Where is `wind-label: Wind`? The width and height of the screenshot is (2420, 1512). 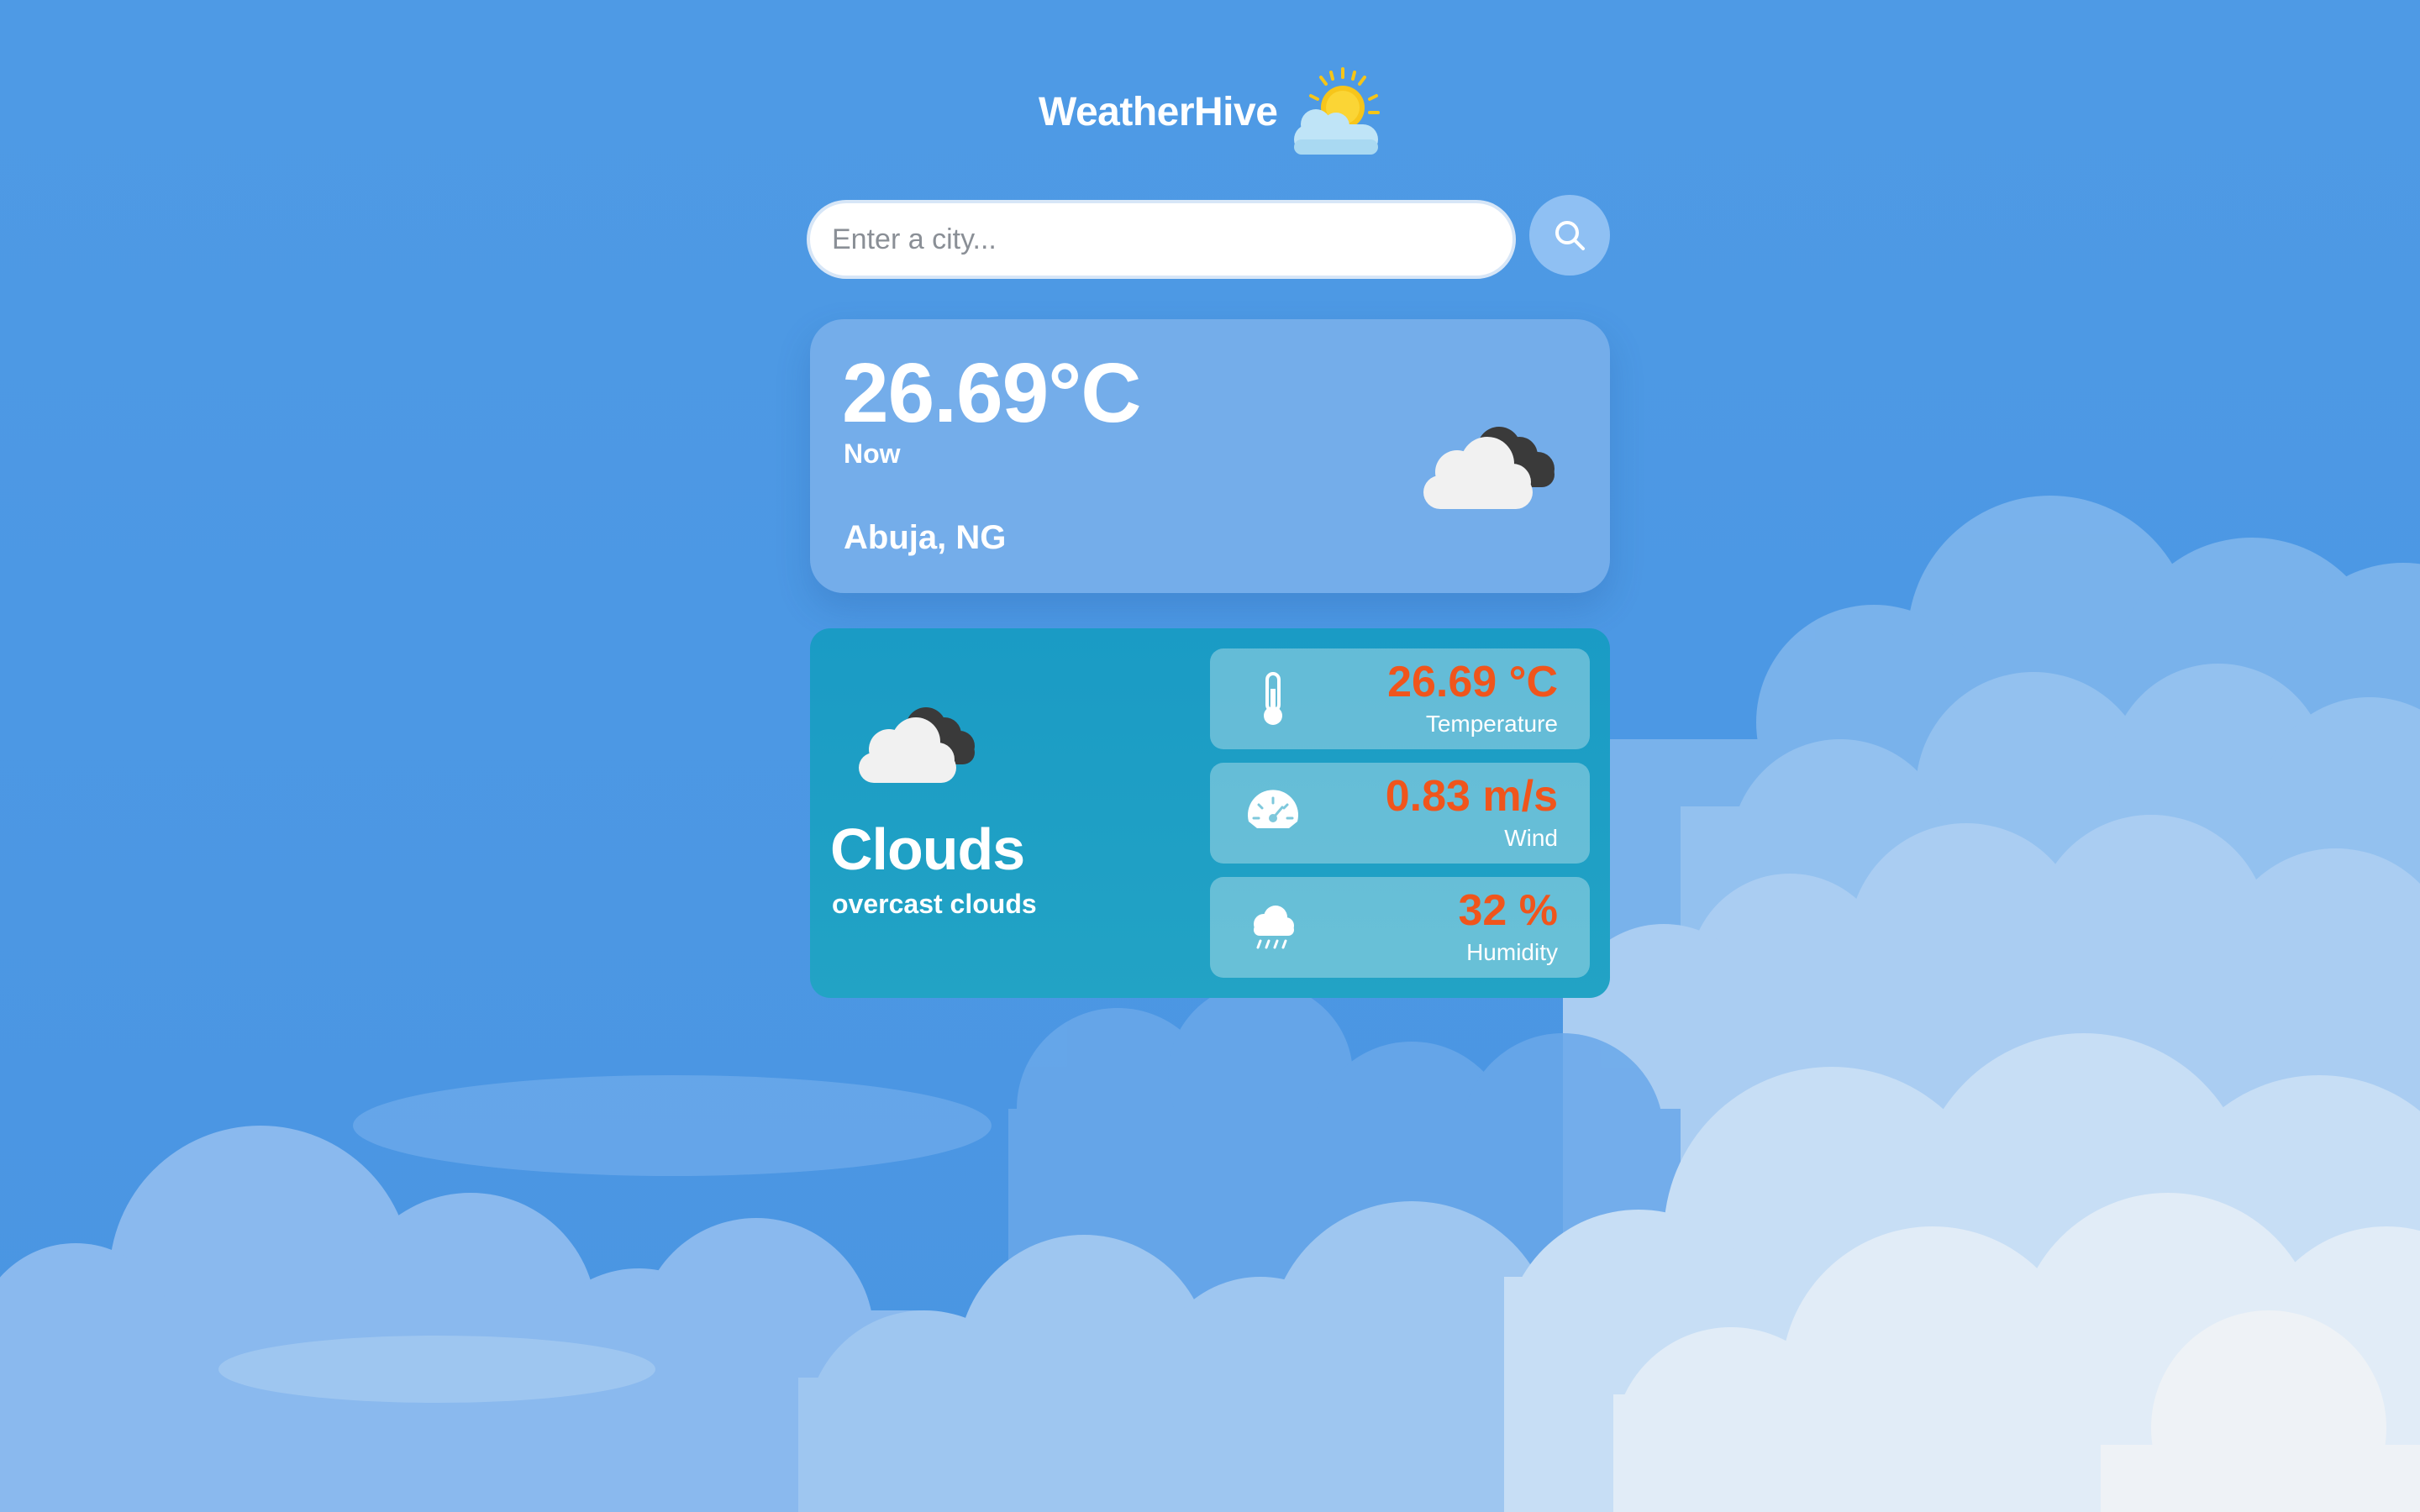 wind-label: Wind is located at coordinates (1531, 838).